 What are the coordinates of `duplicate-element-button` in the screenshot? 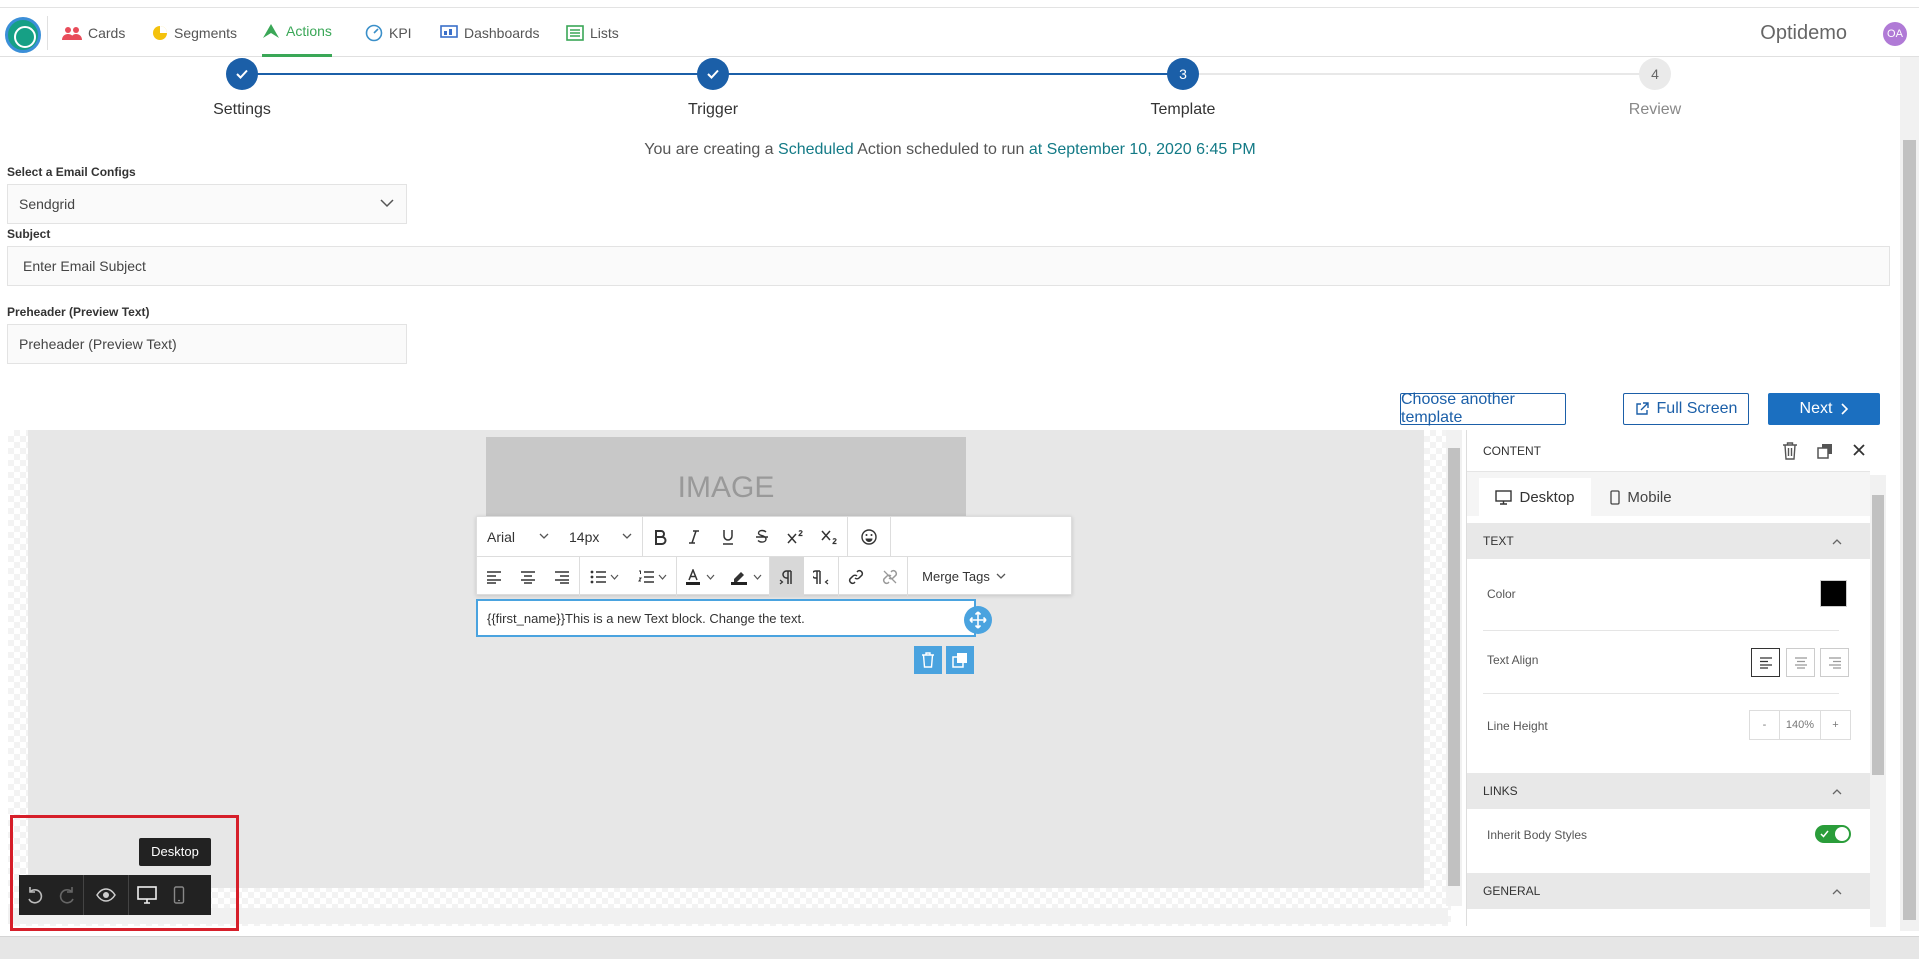 It's located at (1825, 451).